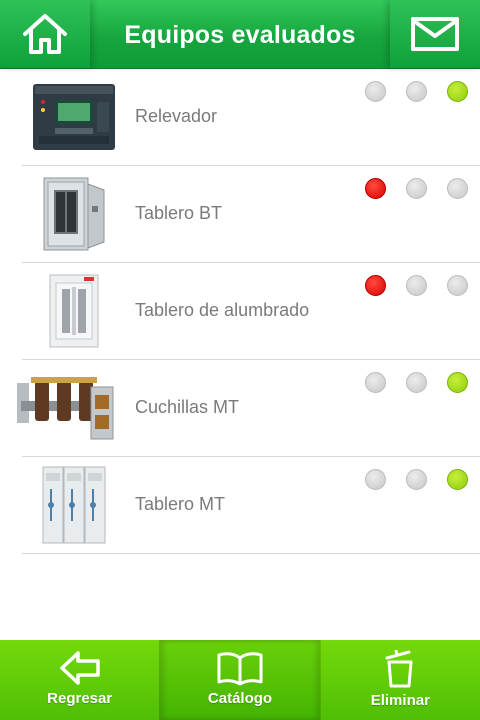 Image resolution: width=480 pixels, height=720 pixels. I want to click on list-item: Tablero de alumbrado, so click(251, 311).